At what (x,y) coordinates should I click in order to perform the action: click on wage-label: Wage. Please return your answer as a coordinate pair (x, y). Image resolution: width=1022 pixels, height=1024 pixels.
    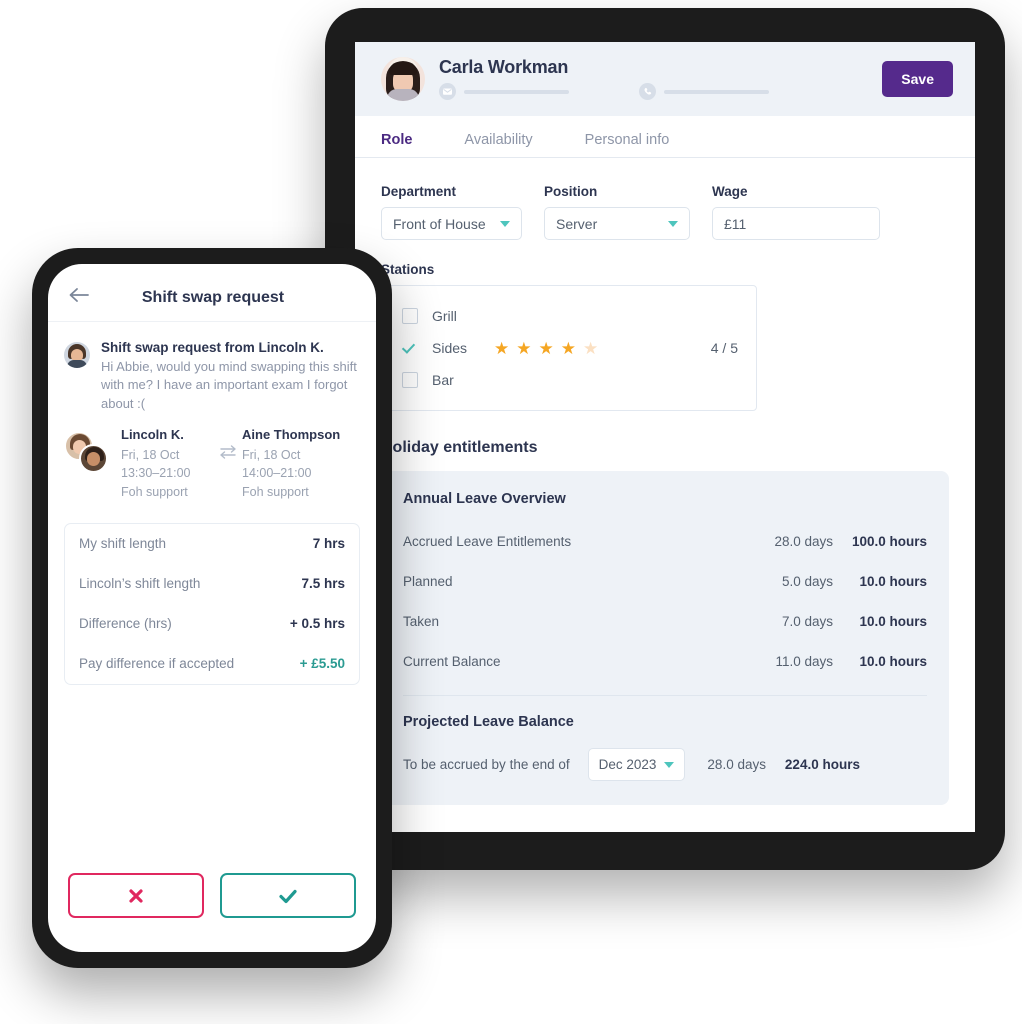
    Looking at the image, I should click on (730, 191).